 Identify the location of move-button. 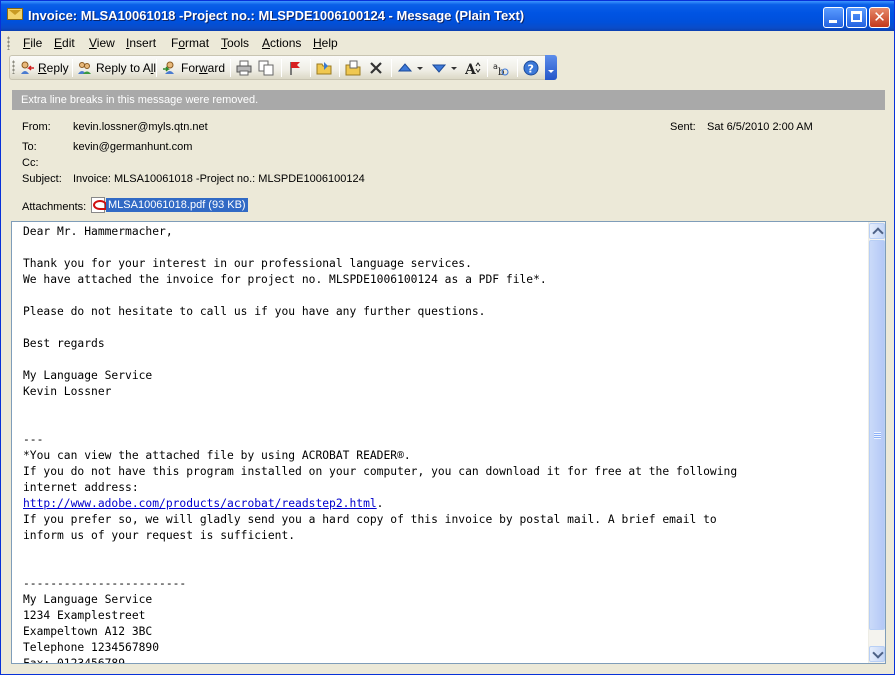
(353, 68).